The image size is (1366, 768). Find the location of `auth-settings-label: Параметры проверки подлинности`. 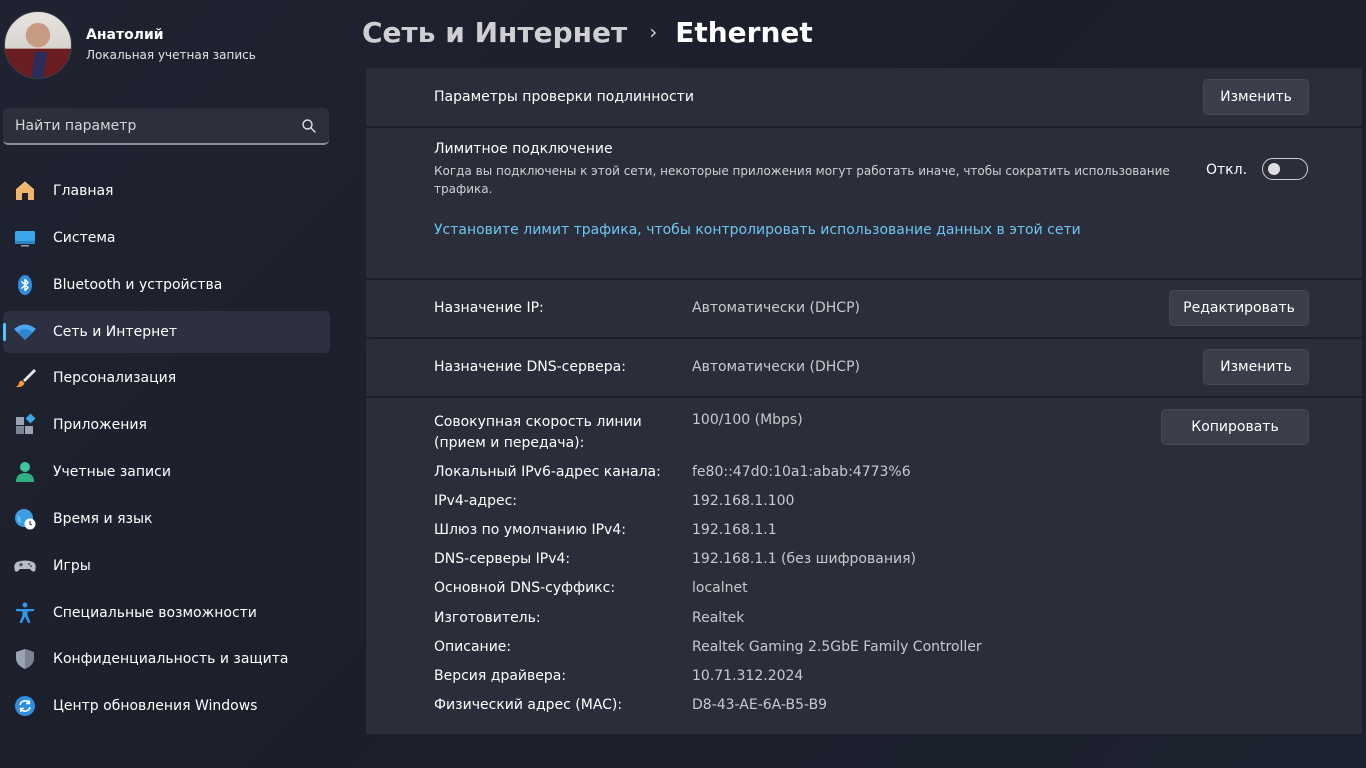

auth-settings-label: Параметры проверки подлинности is located at coordinates (564, 97).